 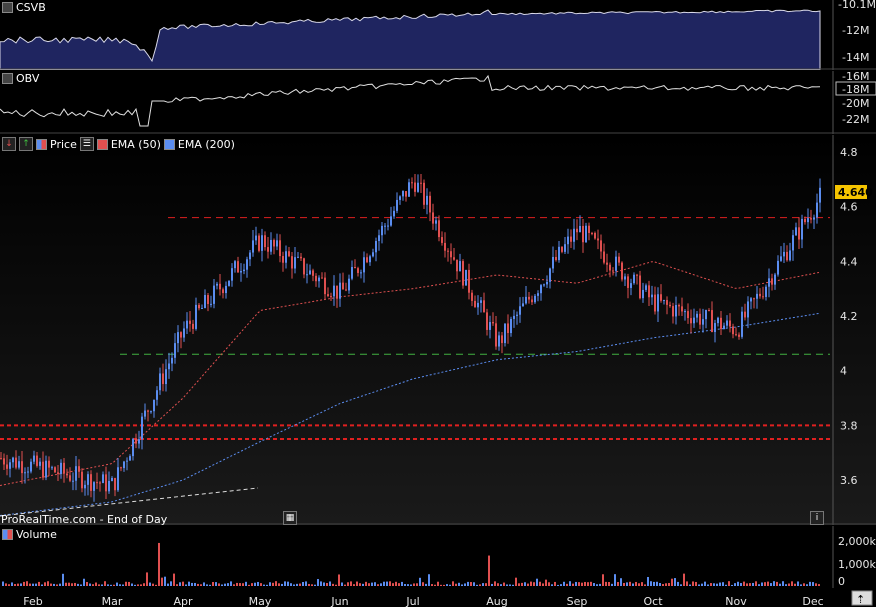 I want to click on legend-ema50: EMA (50), so click(x=136, y=144).